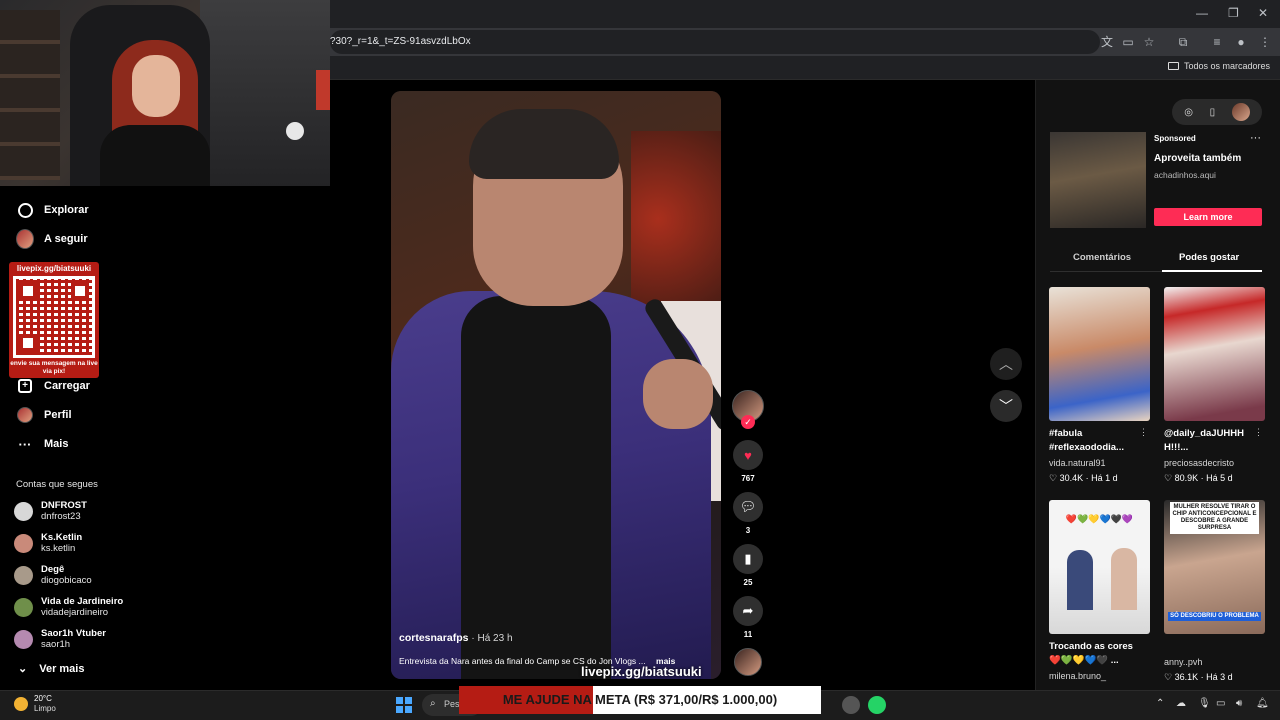  What do you see at coordinates (877, 705) in the screenshot?
I see `whatsapp-icon` at bounding box center [877, 705].